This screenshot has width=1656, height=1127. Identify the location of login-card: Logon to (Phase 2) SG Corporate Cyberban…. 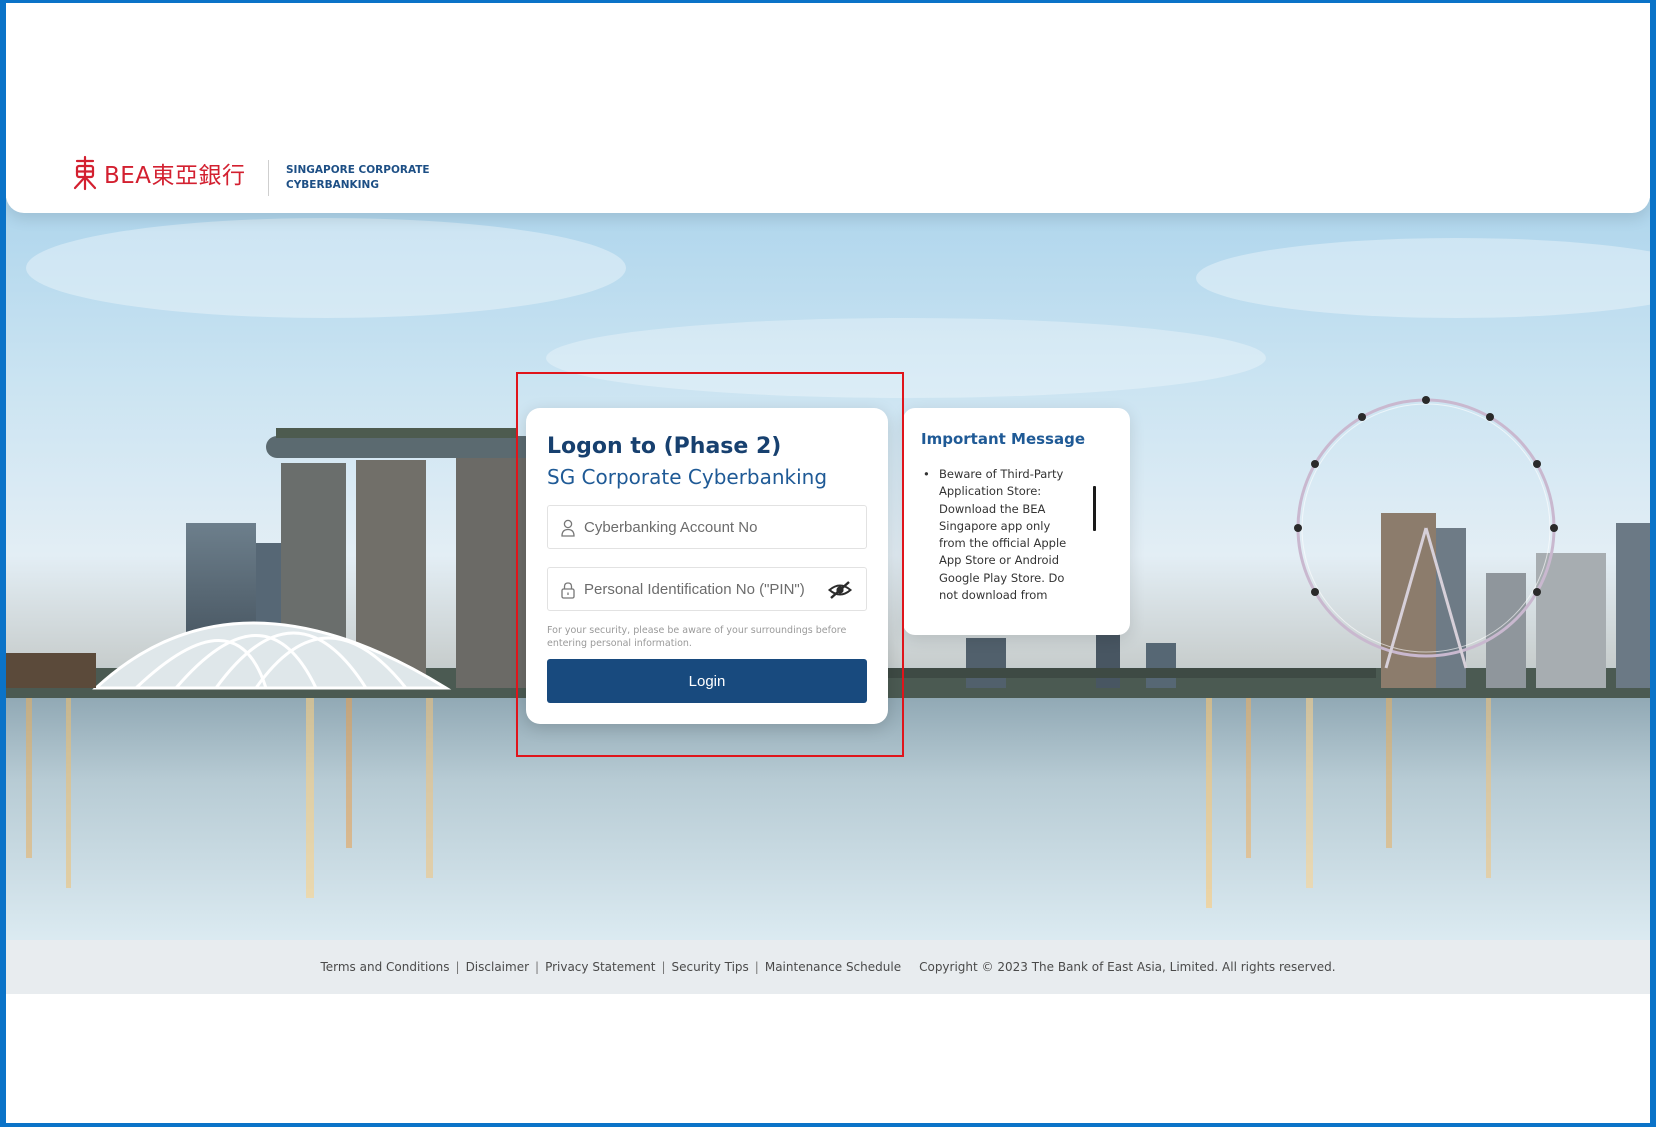
(707, 566).